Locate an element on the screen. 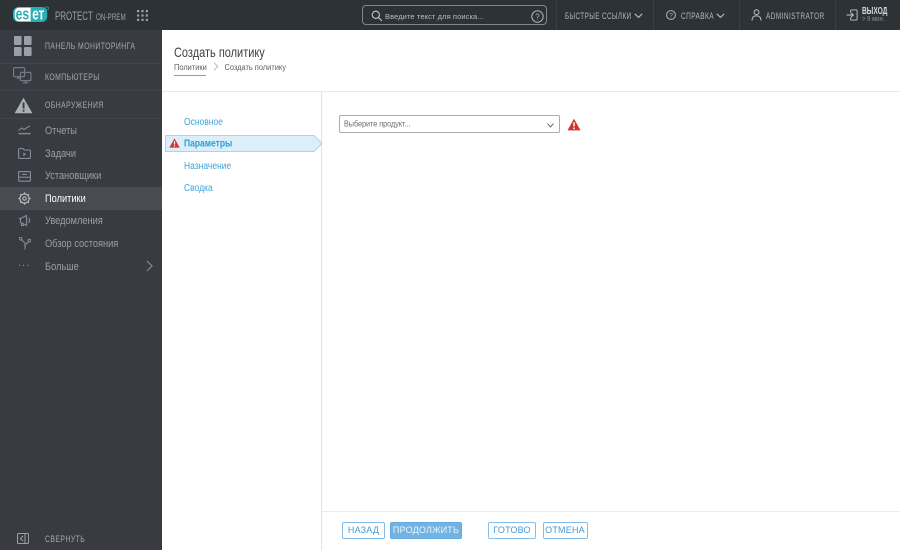 The height and width of the screenshot is (550, 900). svg-text: ет is located at coordinates (38, 14).